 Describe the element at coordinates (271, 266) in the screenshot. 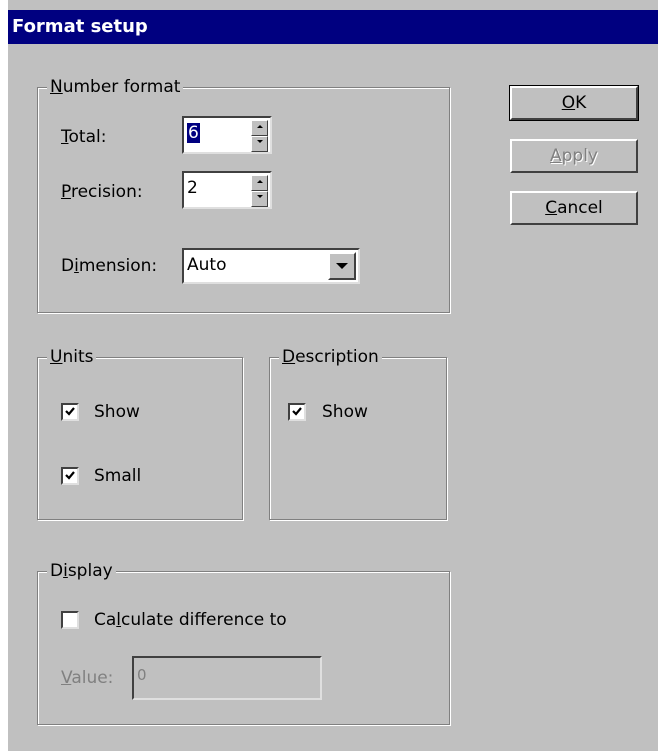

I see `dimension-dropdown: Auto` at that location.